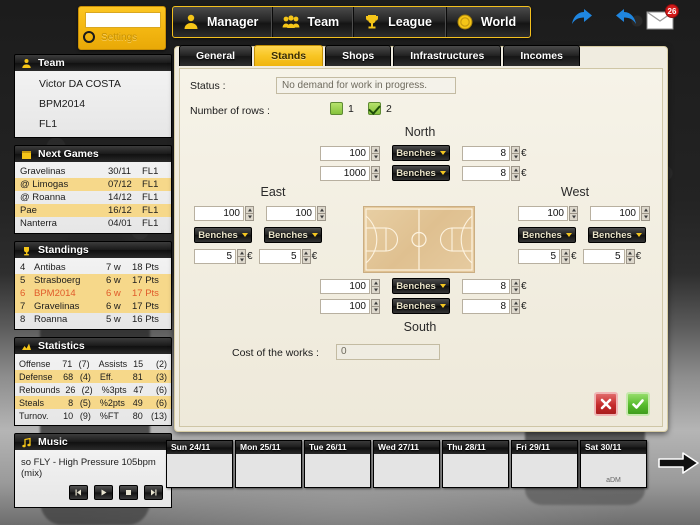 This screenshot has width=700, height=525. Describe the element at coordinates (421, 153) in the screenshot. I see `north-type-1-dropdown: Benches` at that location.